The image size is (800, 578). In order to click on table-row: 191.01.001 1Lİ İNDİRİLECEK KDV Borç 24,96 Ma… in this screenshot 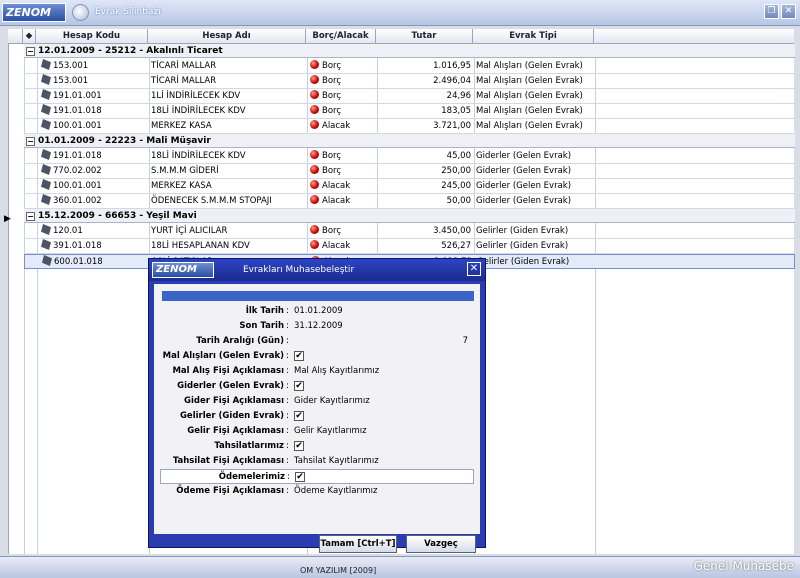, I will do `click(409, 96)`.